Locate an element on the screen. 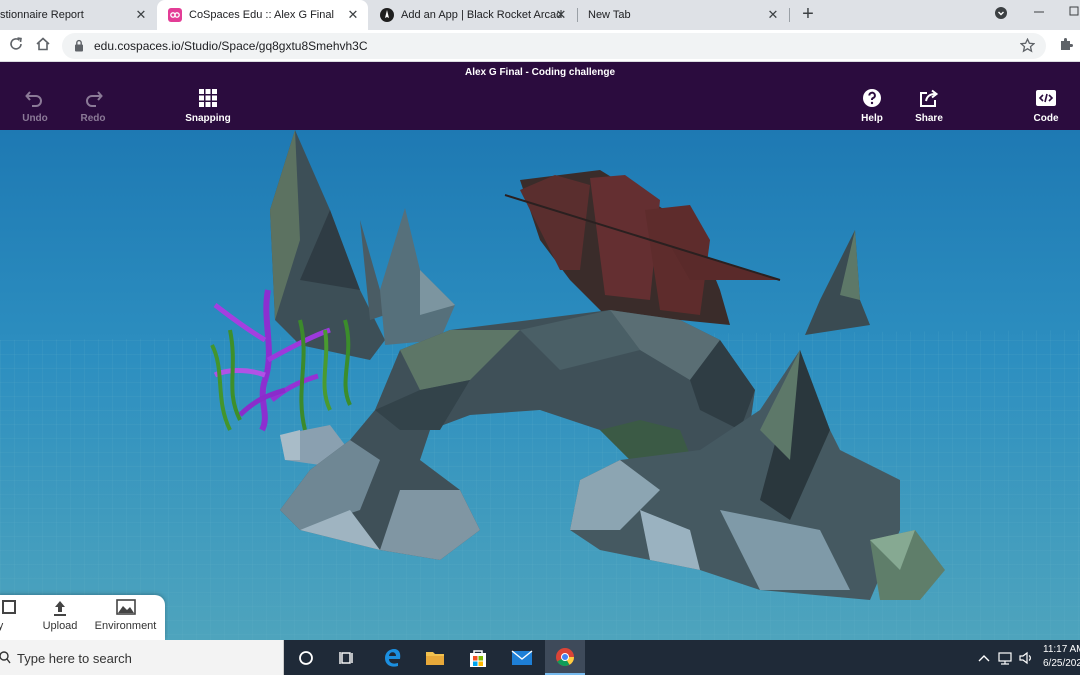  reload-icon is located at coordinates (16, 46).